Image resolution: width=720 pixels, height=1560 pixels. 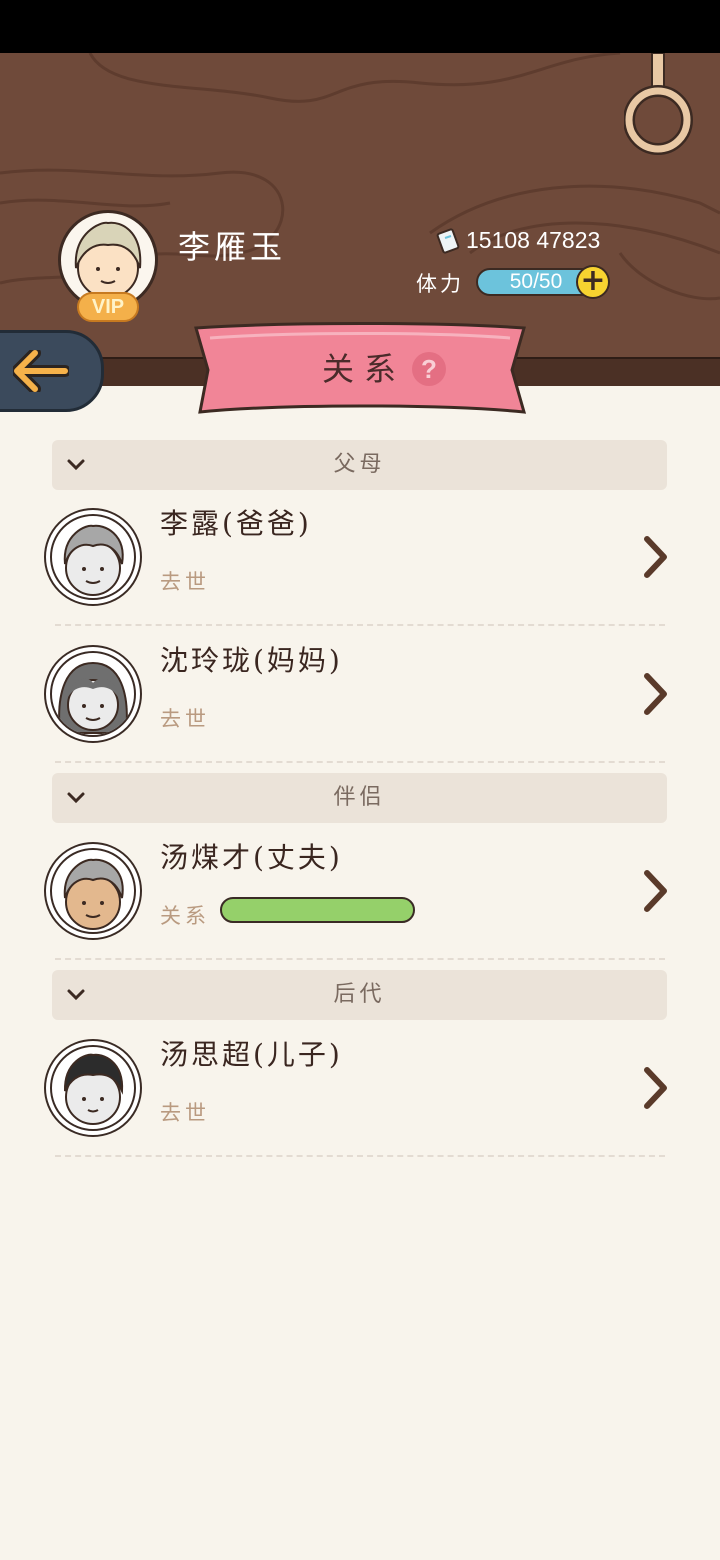 I want to click on section-title: 后代, so click(x=359, y=994).